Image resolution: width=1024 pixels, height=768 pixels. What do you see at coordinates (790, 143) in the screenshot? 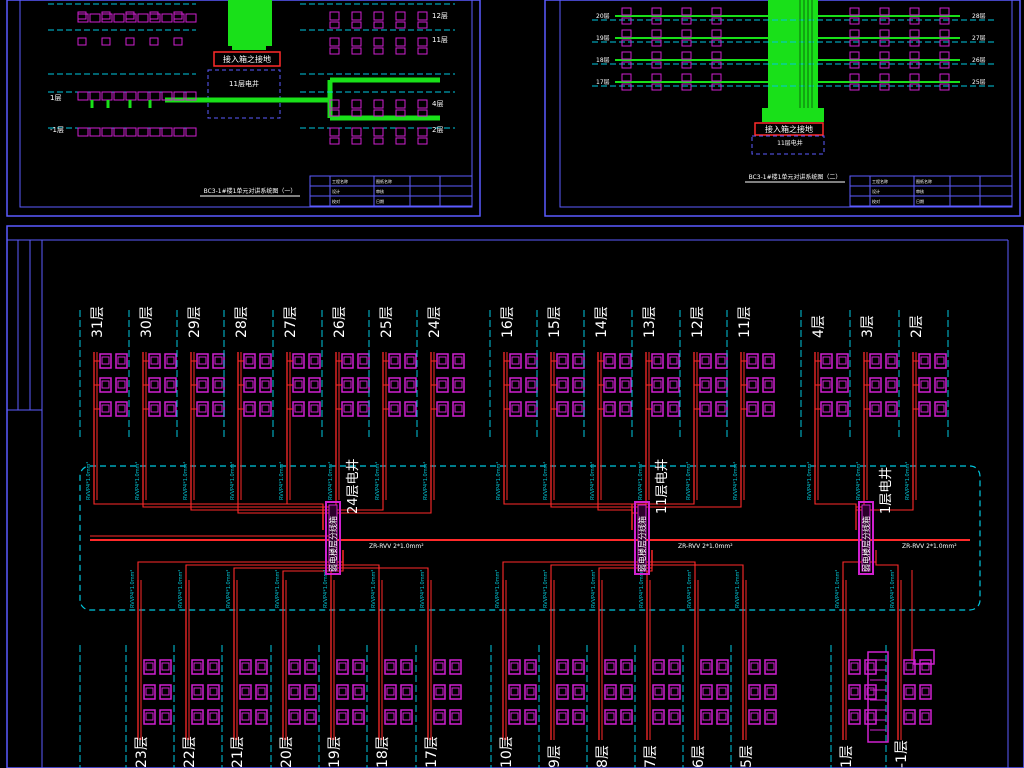
I see `top-right-switch-label: 11层电井` at bounding box center [790, 143].